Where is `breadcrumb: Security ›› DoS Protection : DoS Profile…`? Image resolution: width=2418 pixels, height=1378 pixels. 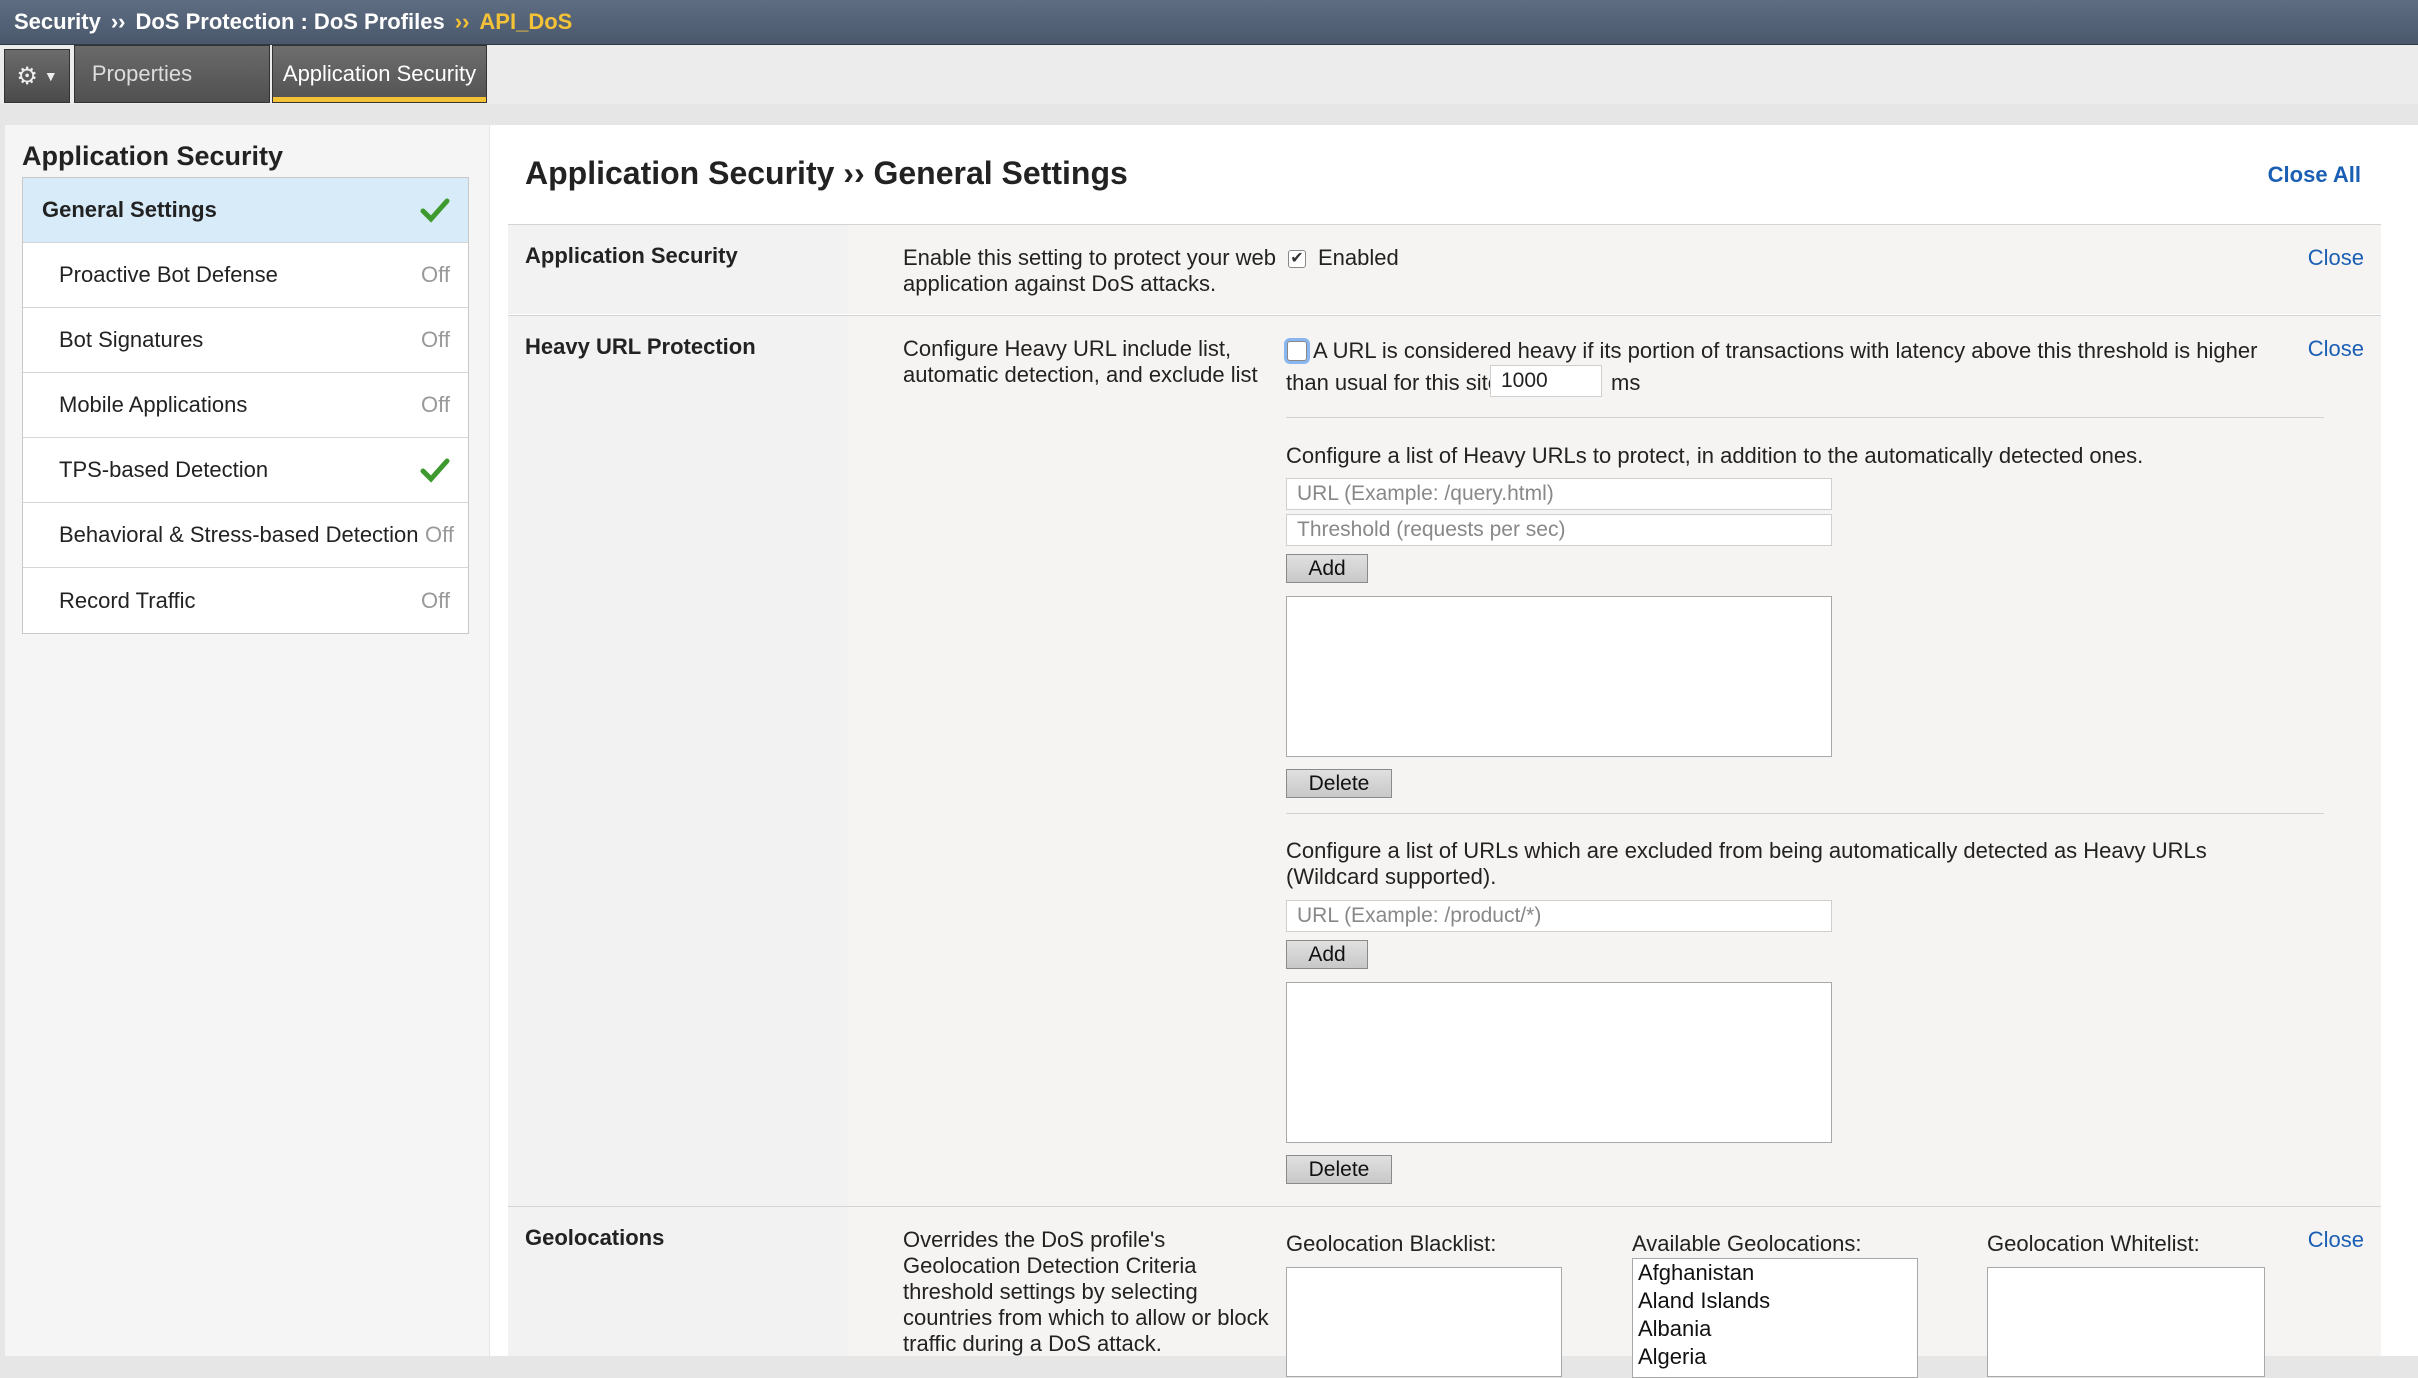 breadcrumb: Security ›› DoS Protection : DoS Profile… is located at coordinates (1209, 22).